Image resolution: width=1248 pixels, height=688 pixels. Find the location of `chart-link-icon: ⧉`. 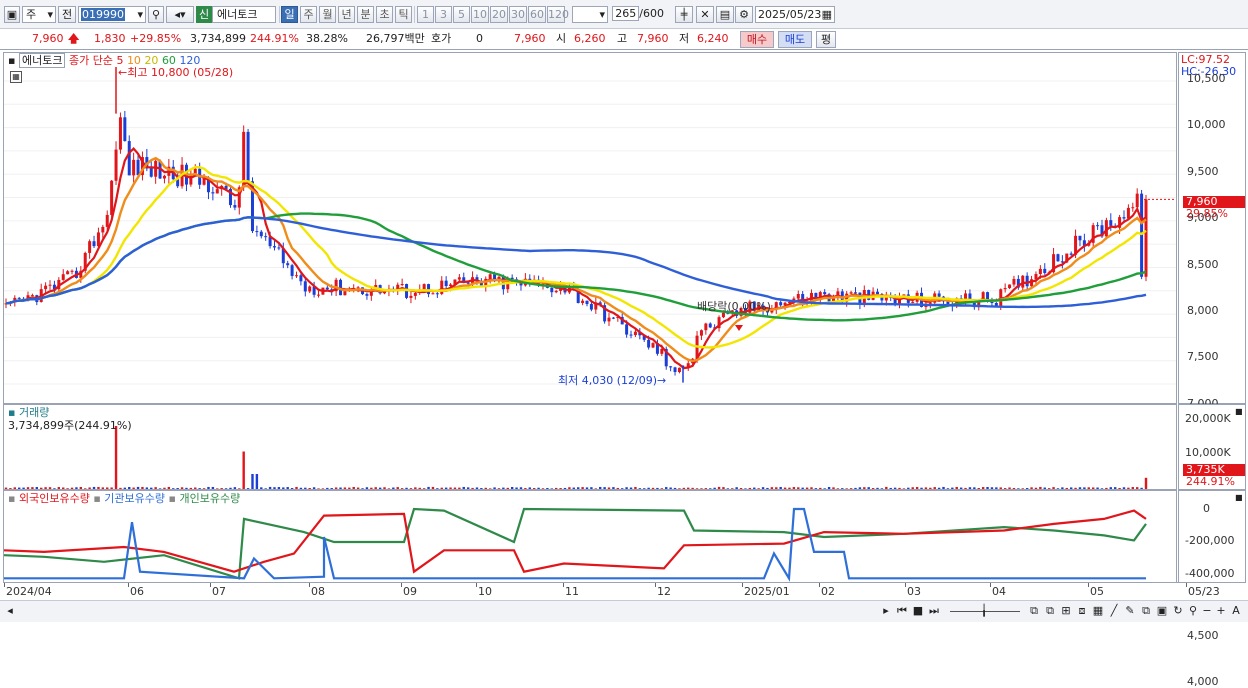

chart-link-icon: ⧉ is located at coordinates (1146, 610).